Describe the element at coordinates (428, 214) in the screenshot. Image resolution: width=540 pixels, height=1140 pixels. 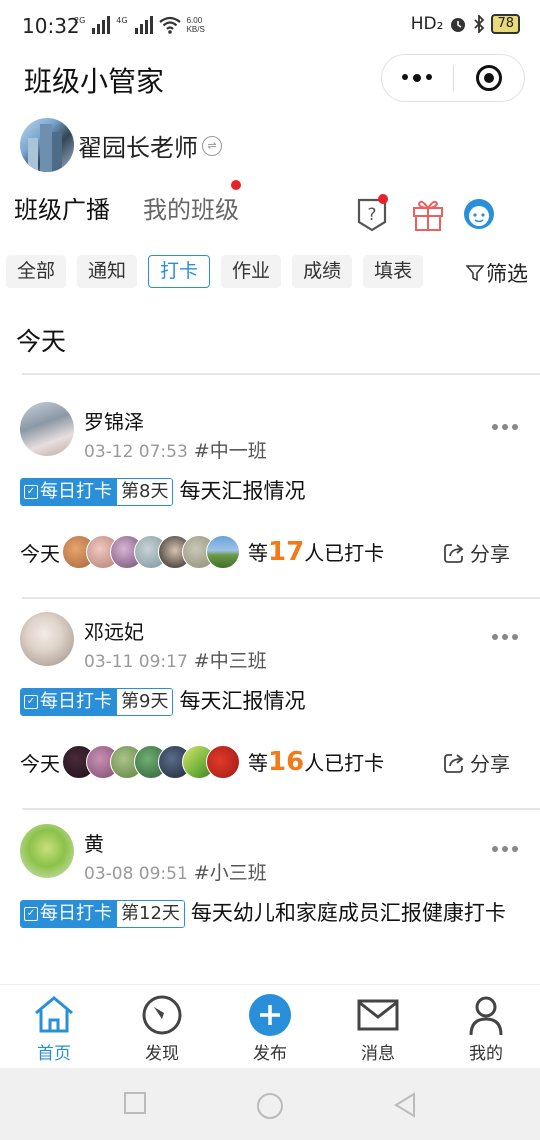
I see `gift-icon` at that location.